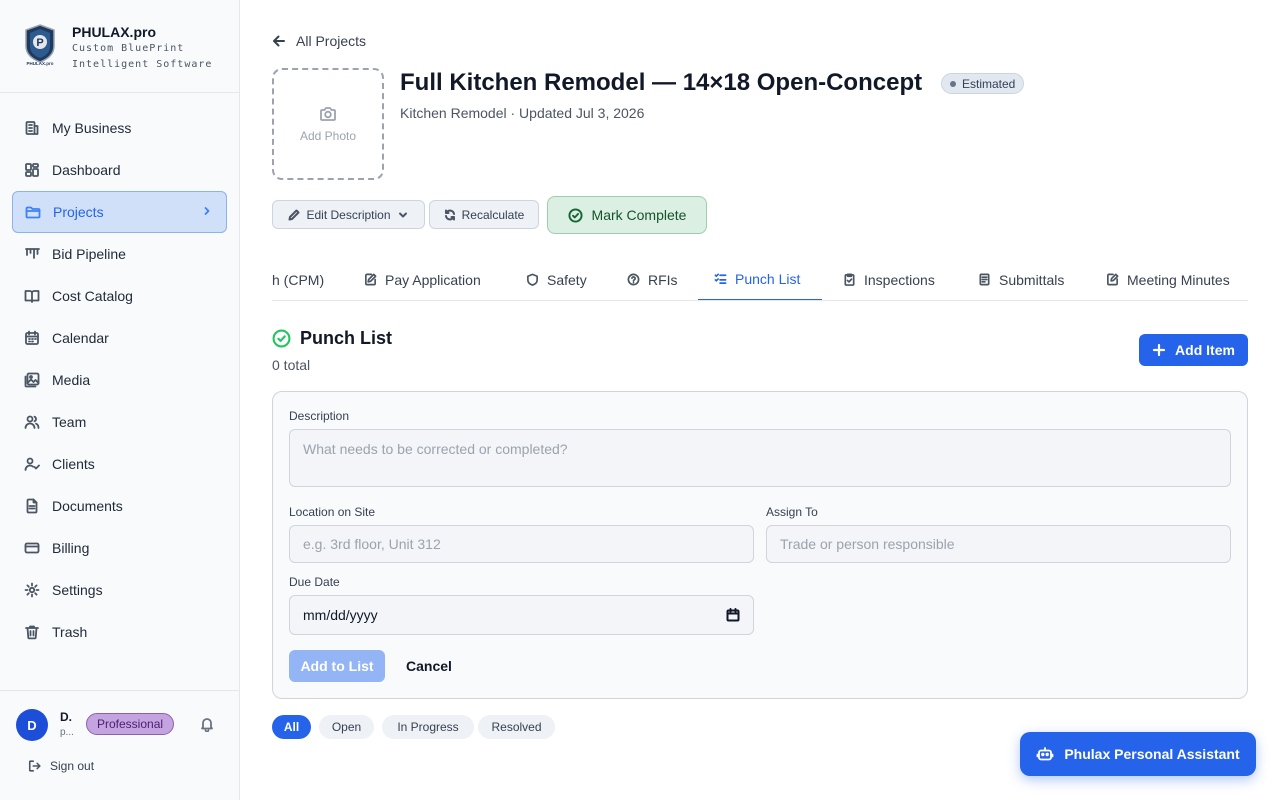 Image resolution: width=1280 pixels, height=800 pixels. Describe the element at coordinates (521, 615) in the screenshot. I see `due-date-input: mm/dd/yyyy` at that location.